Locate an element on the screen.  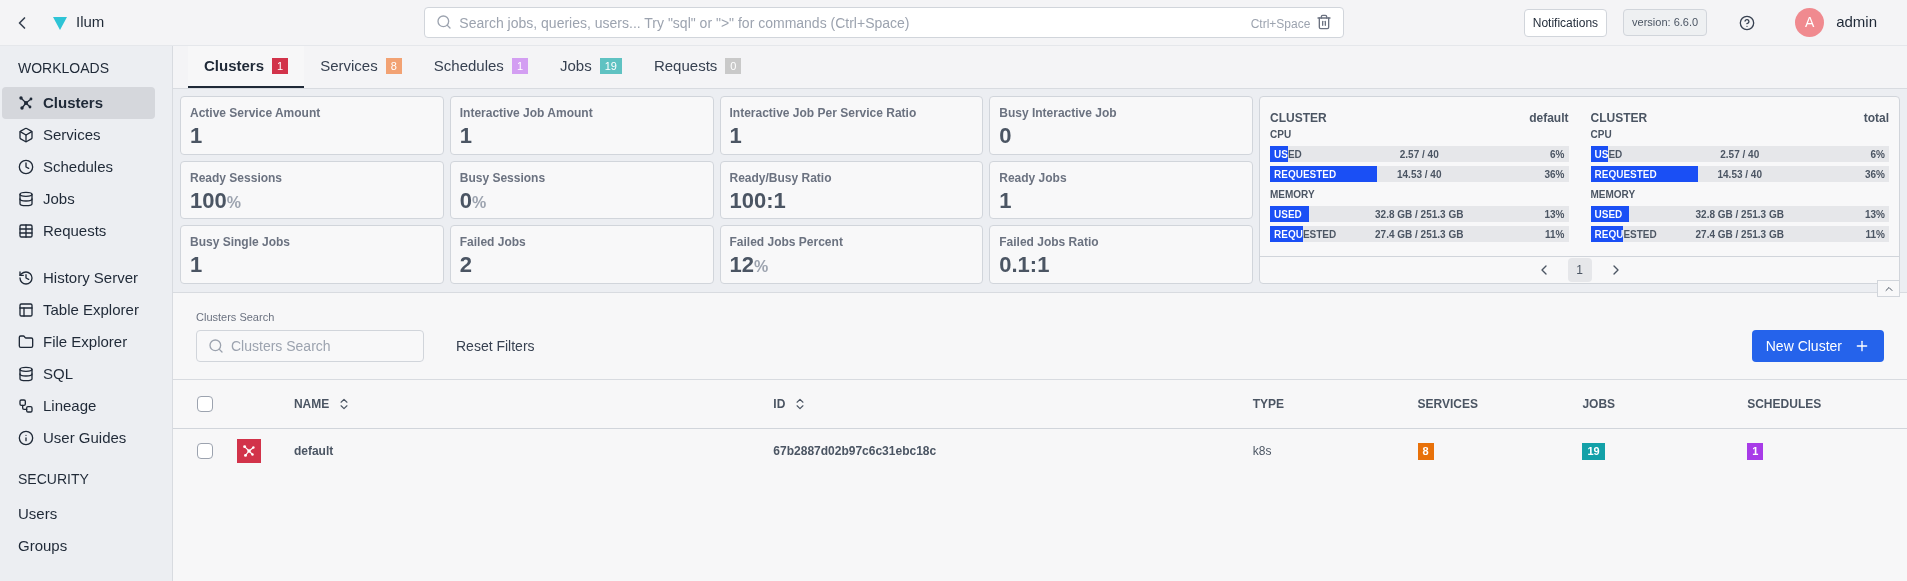
new-cluster-button: New Cluster is located at coordinates (1817, 346).